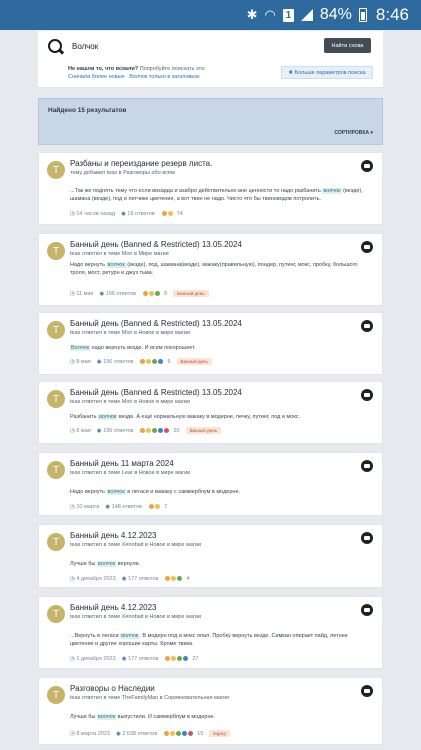 The height and width of the screenshot is (750, 421). I want to click on result-meta: ◷ 4 декабря 2023 ◉ 177 ответов 4, so click(129, 578).